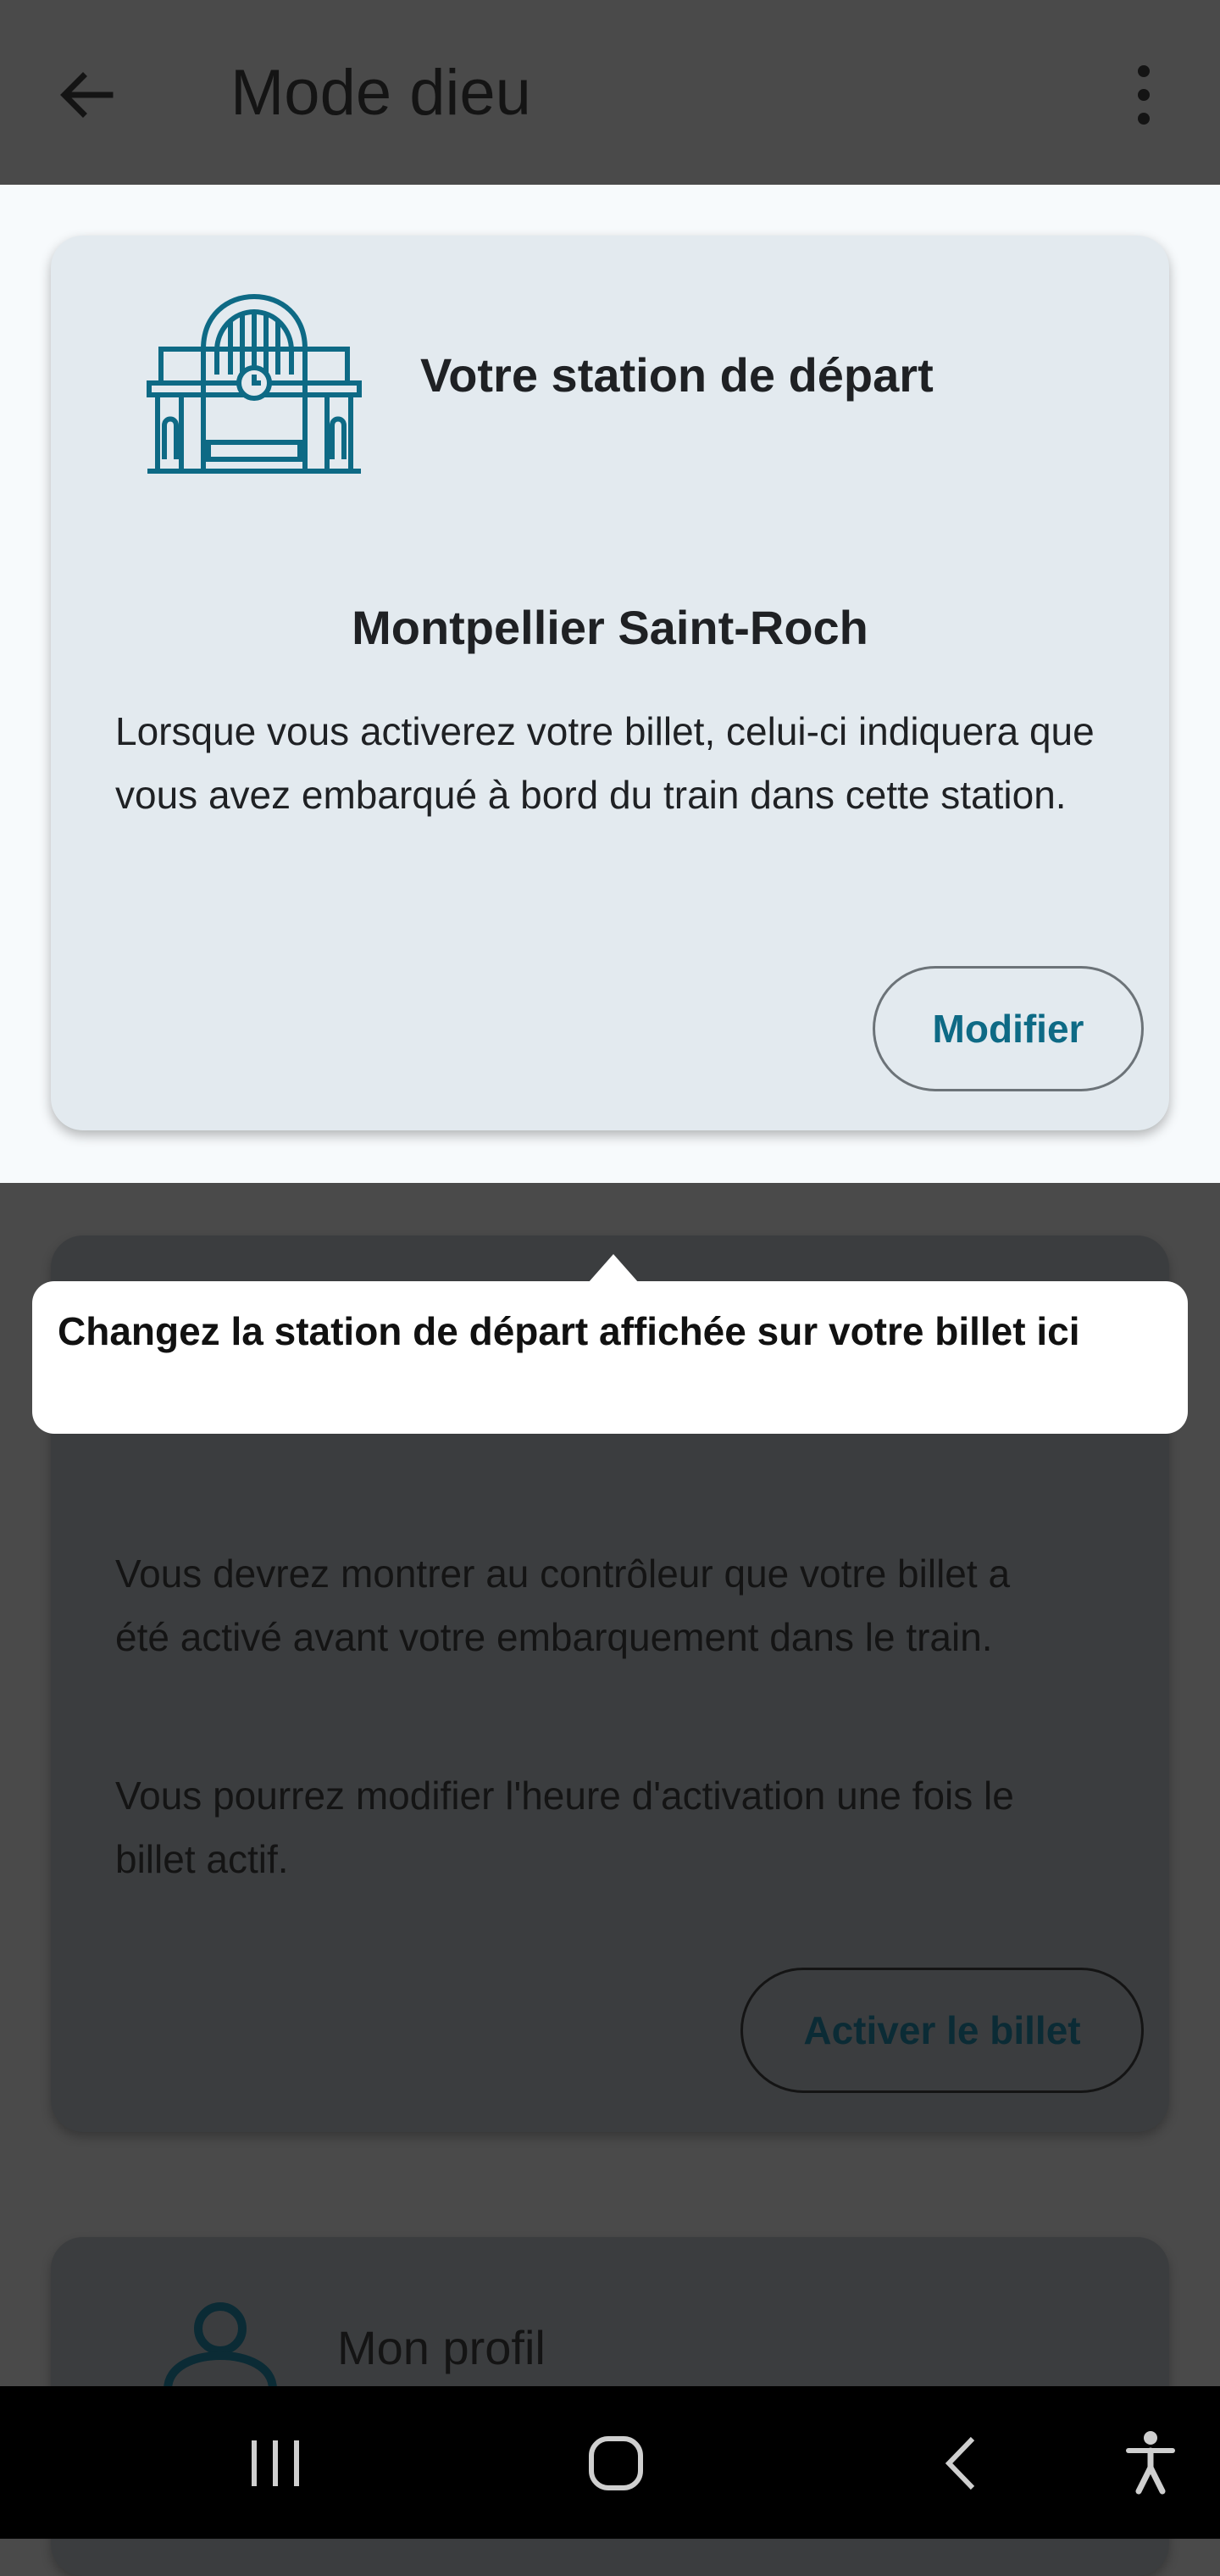  What do you see at coordinates (1144, 95) in the screenshot?
I see `more-vert-icon` at bounding box center [1144, 95].